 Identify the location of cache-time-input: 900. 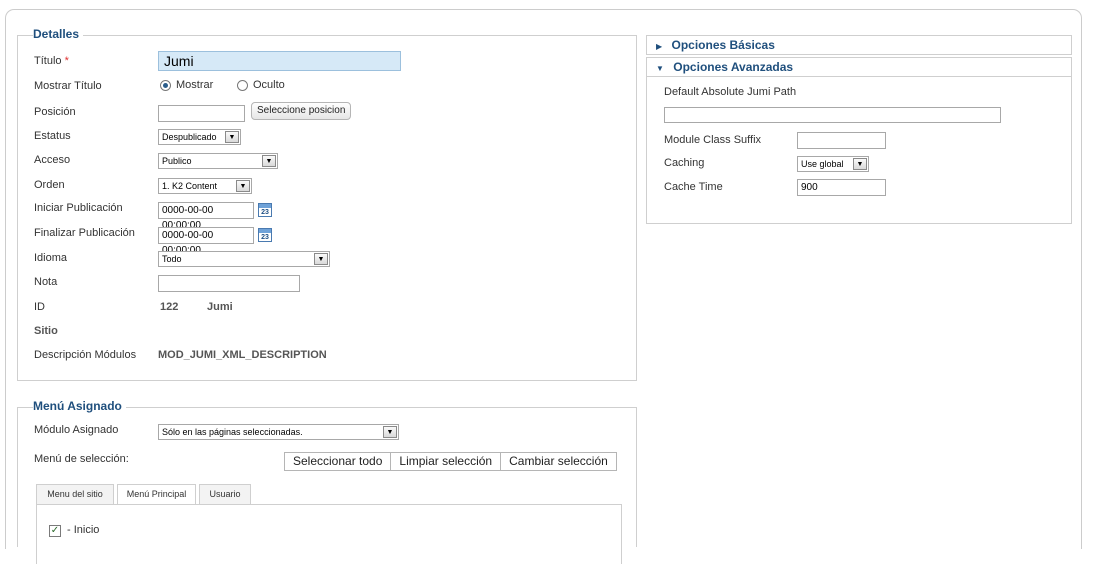
(841, 187).